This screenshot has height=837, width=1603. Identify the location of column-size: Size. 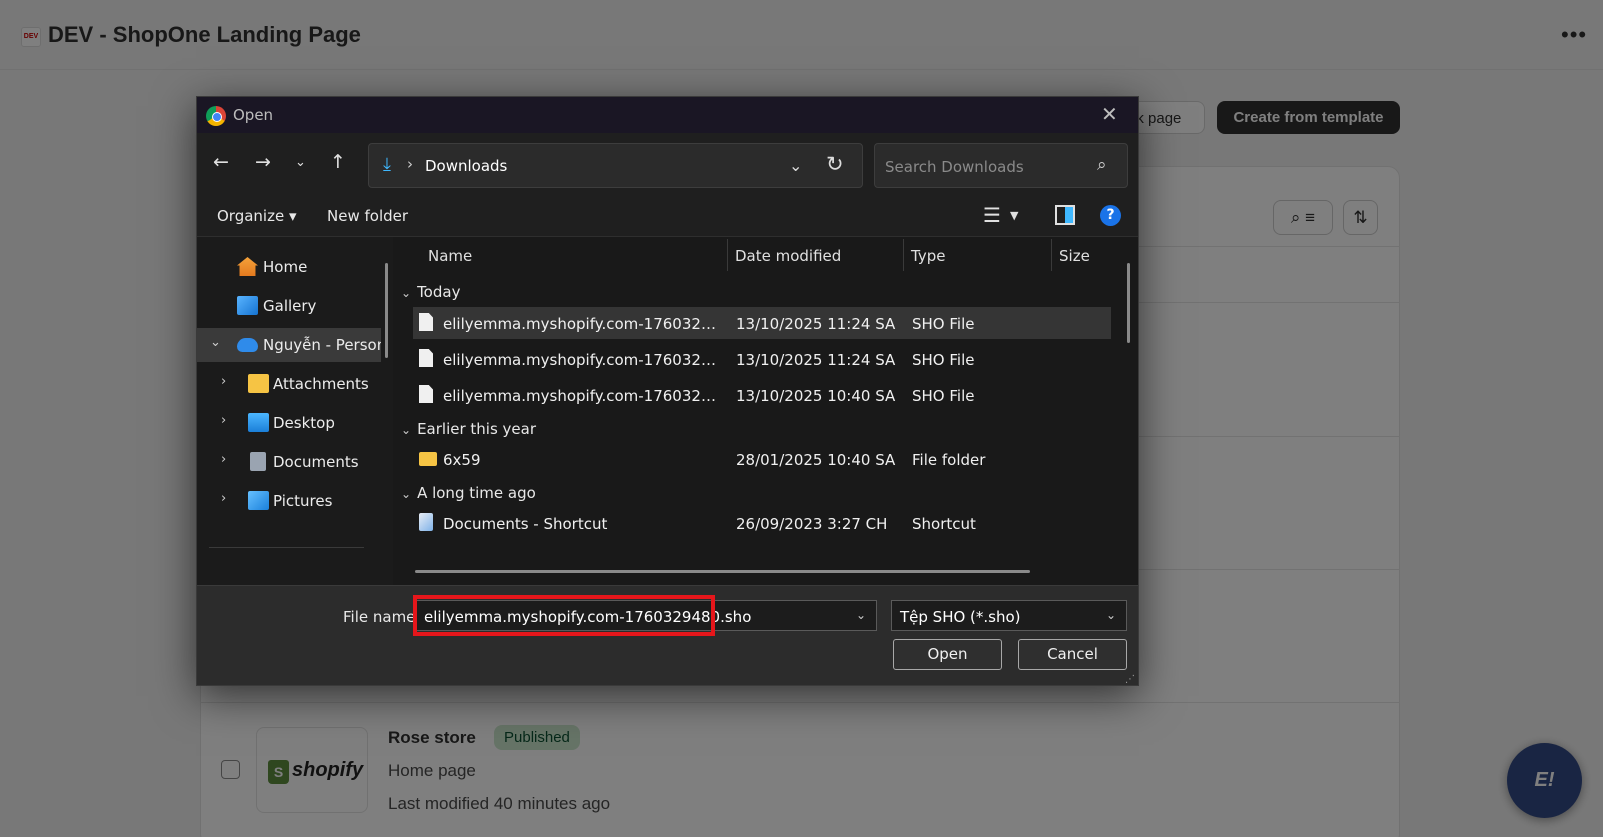
(1074, 256).